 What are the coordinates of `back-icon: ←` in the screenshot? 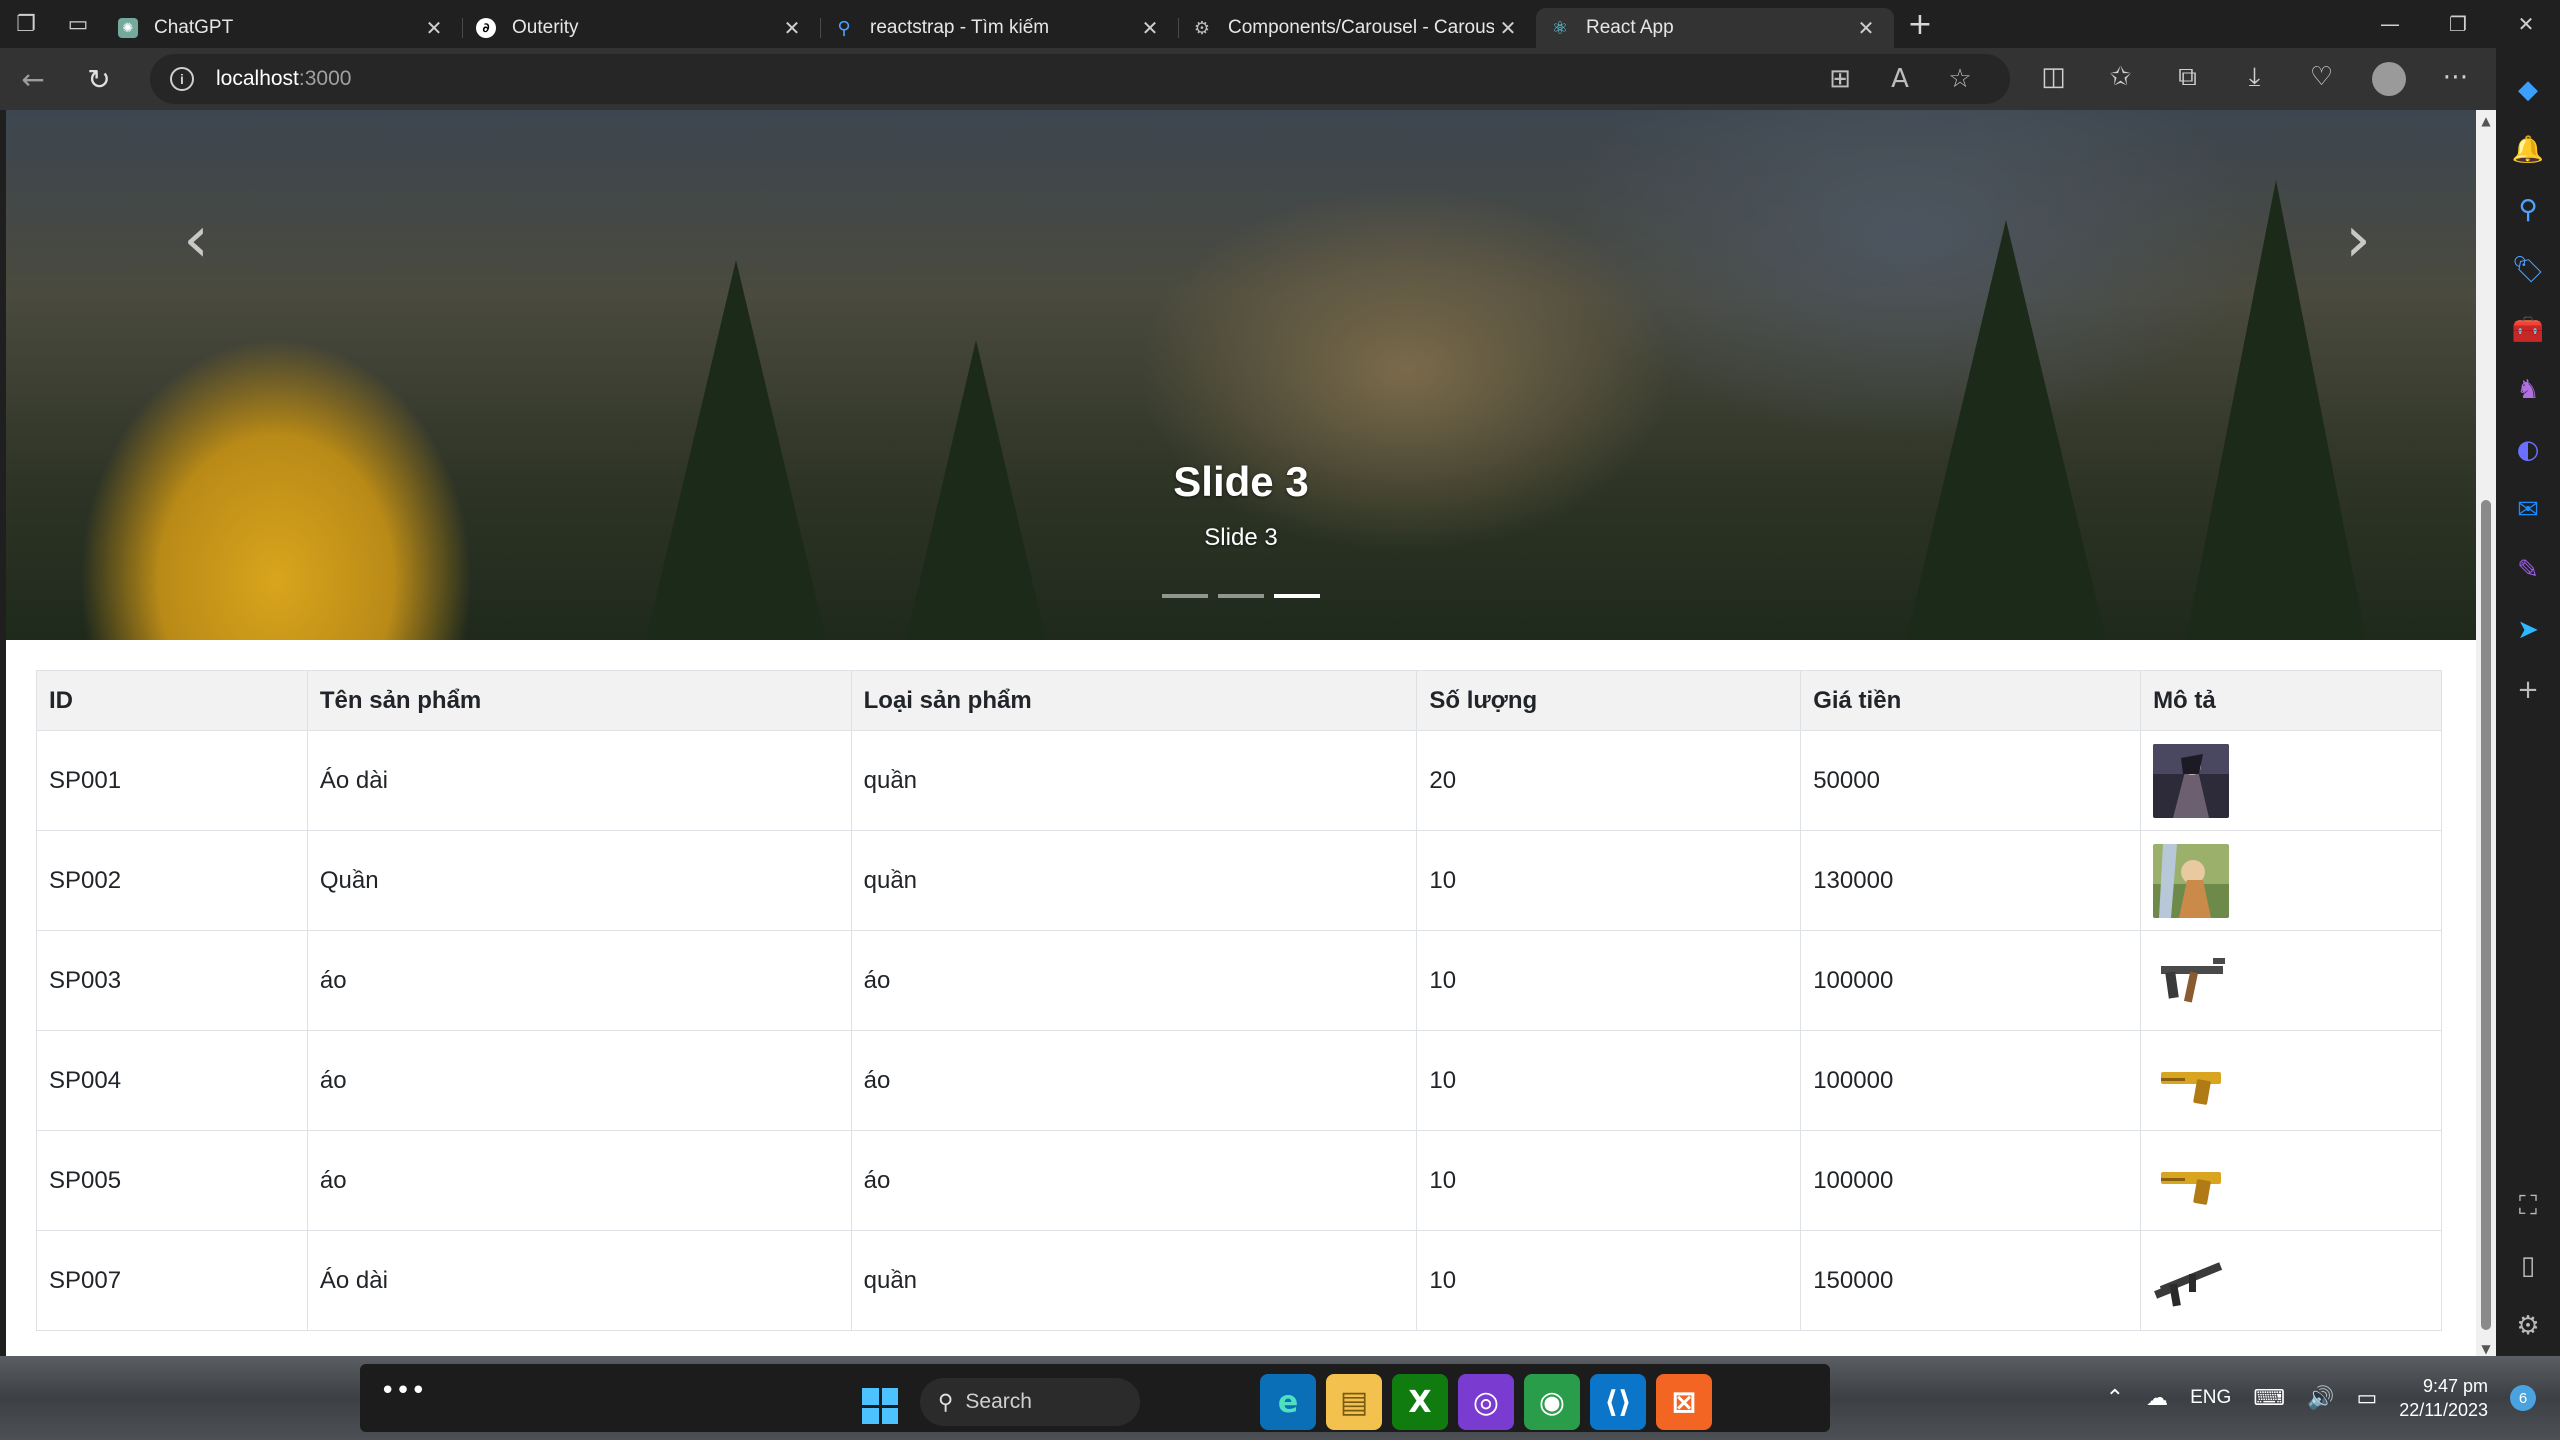 It's located at (33, 79).